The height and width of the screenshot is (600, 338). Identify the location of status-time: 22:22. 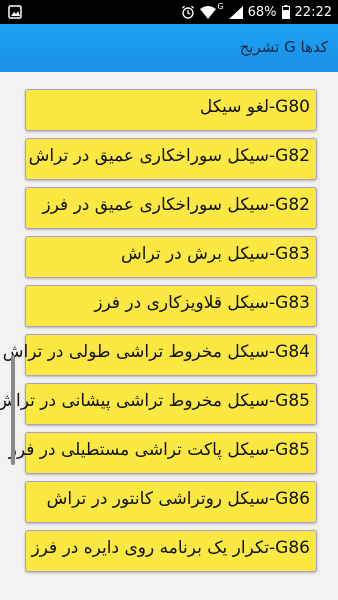
(313, 12).